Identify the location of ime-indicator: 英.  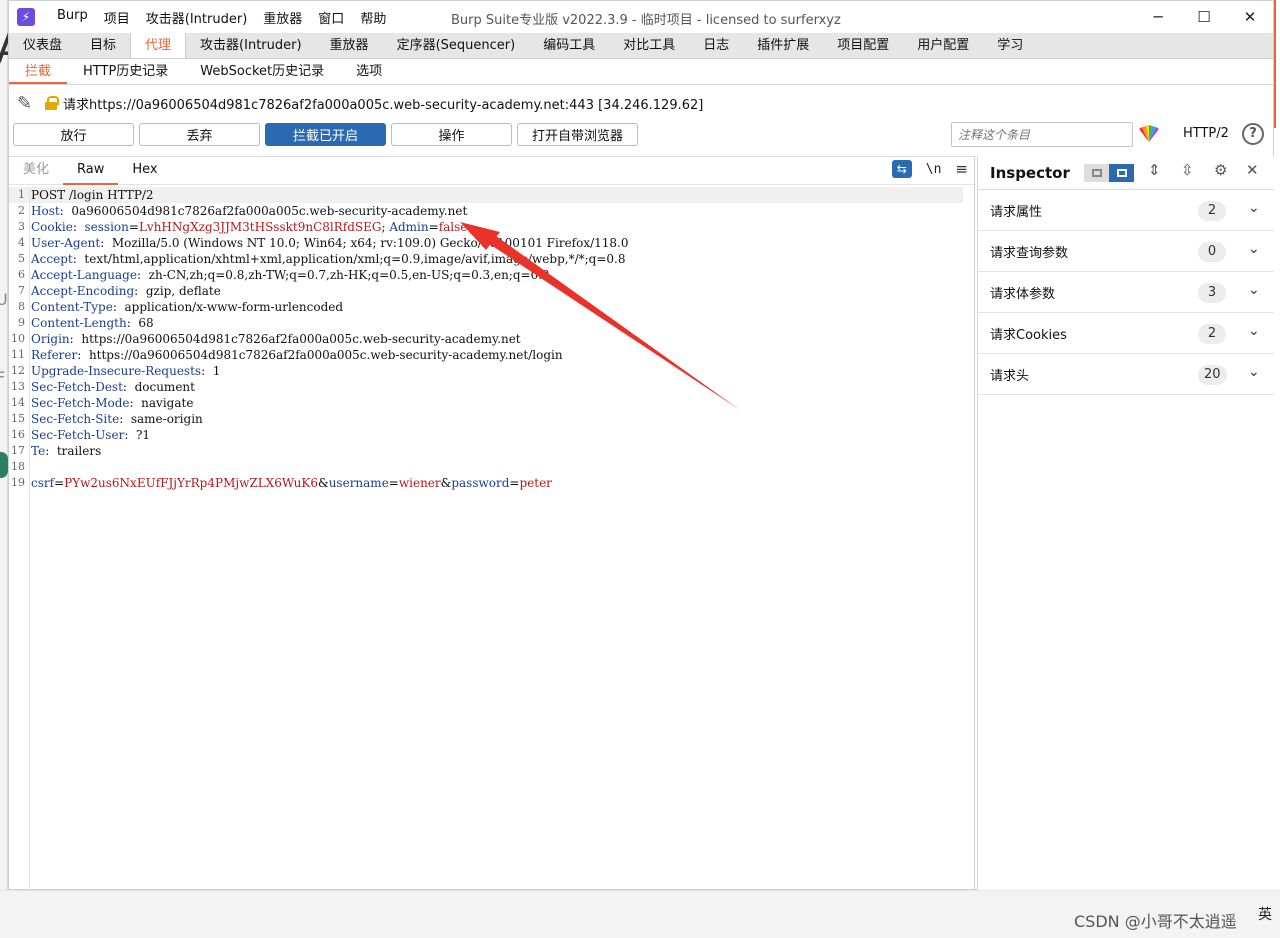
(1265, 914).